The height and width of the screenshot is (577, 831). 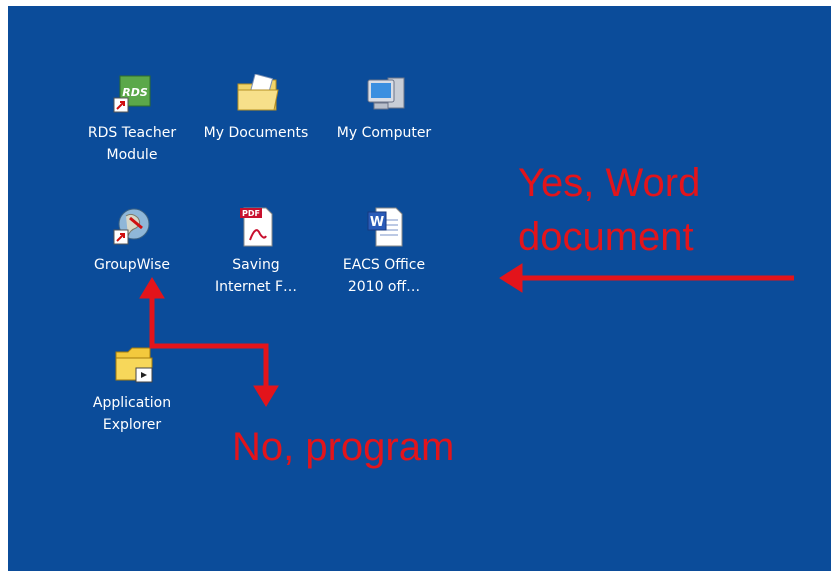 I want to click on desktop-icon-my-computer: My Computer, so click(x=384, y=109).